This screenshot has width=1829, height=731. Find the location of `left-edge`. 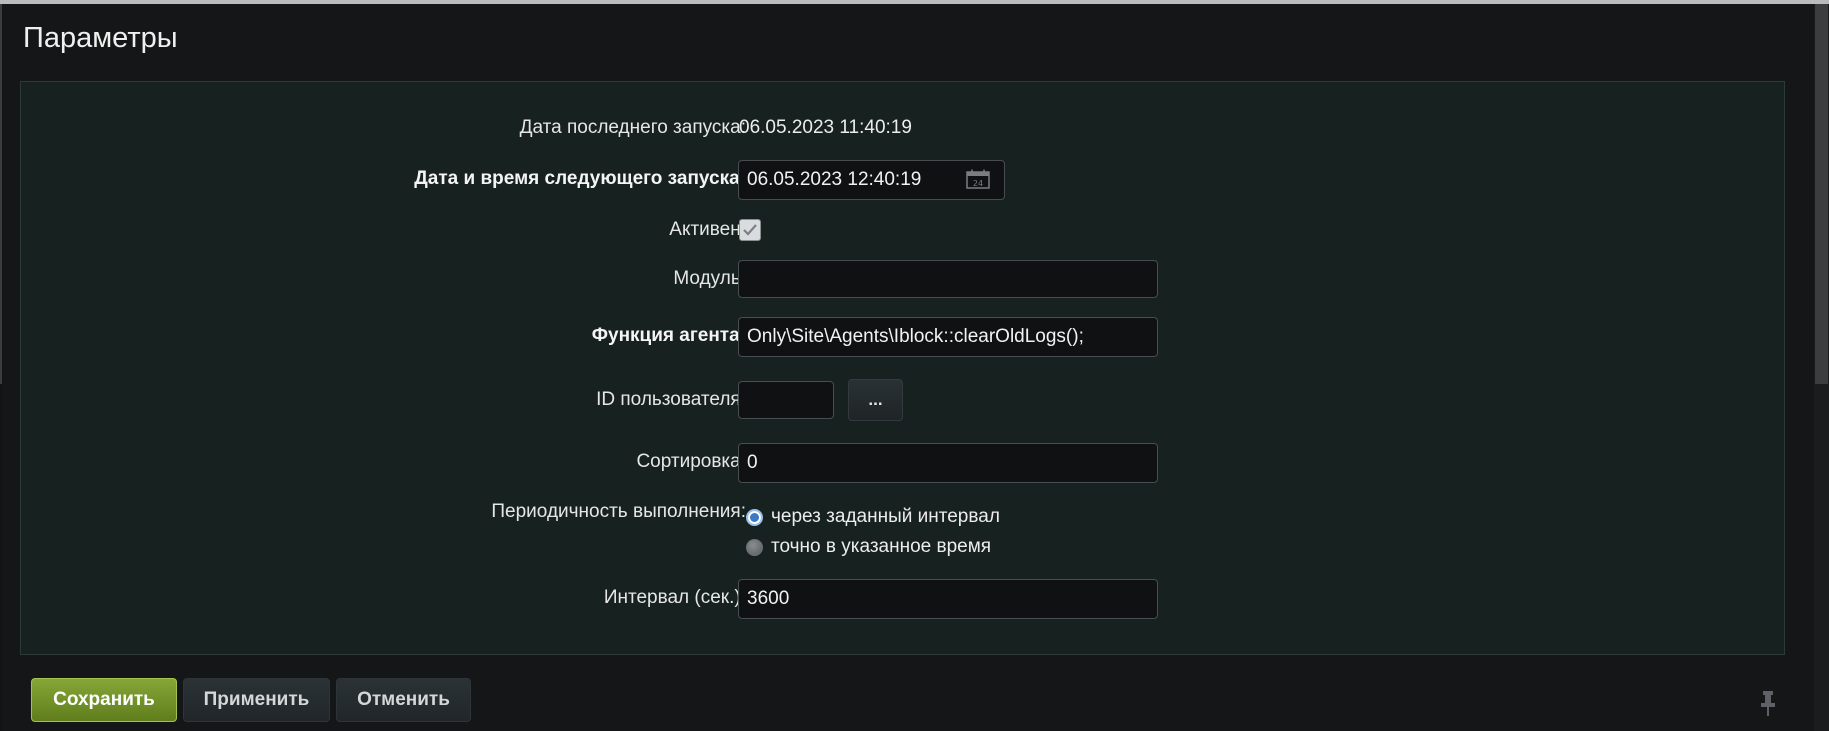

left-edge is located at coordinates (1, 194).